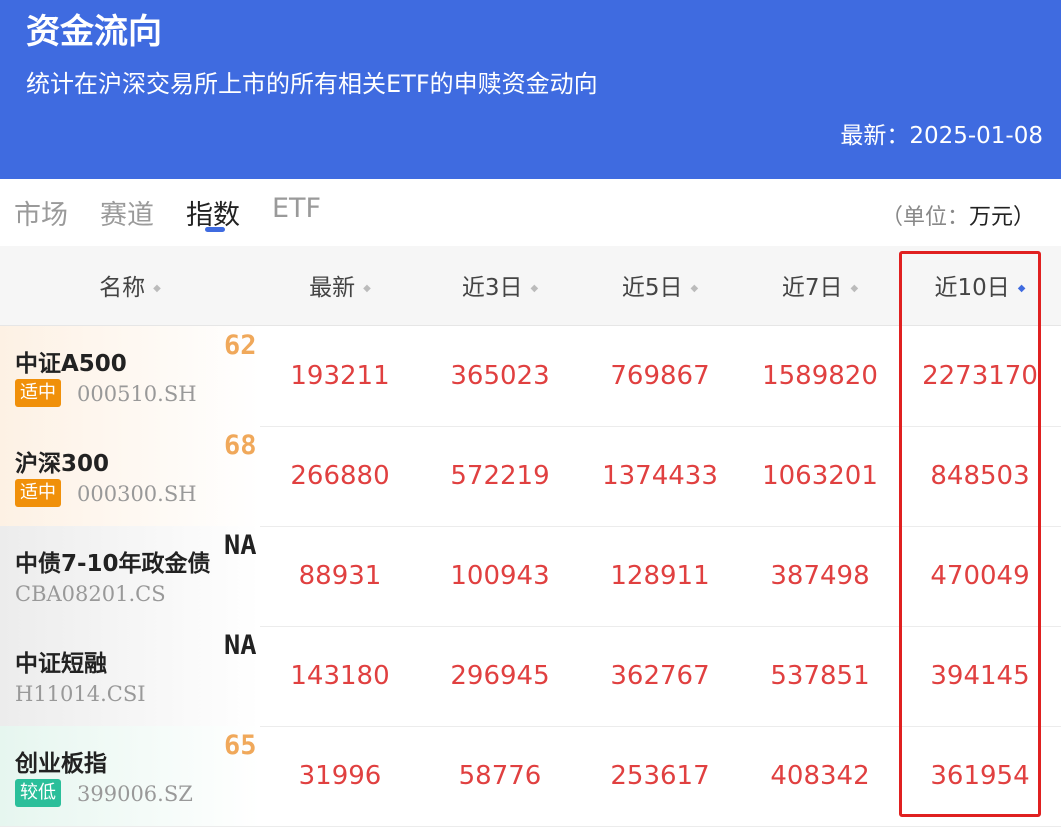  I want to click on index-name: 沪深300, so click(62, 464).